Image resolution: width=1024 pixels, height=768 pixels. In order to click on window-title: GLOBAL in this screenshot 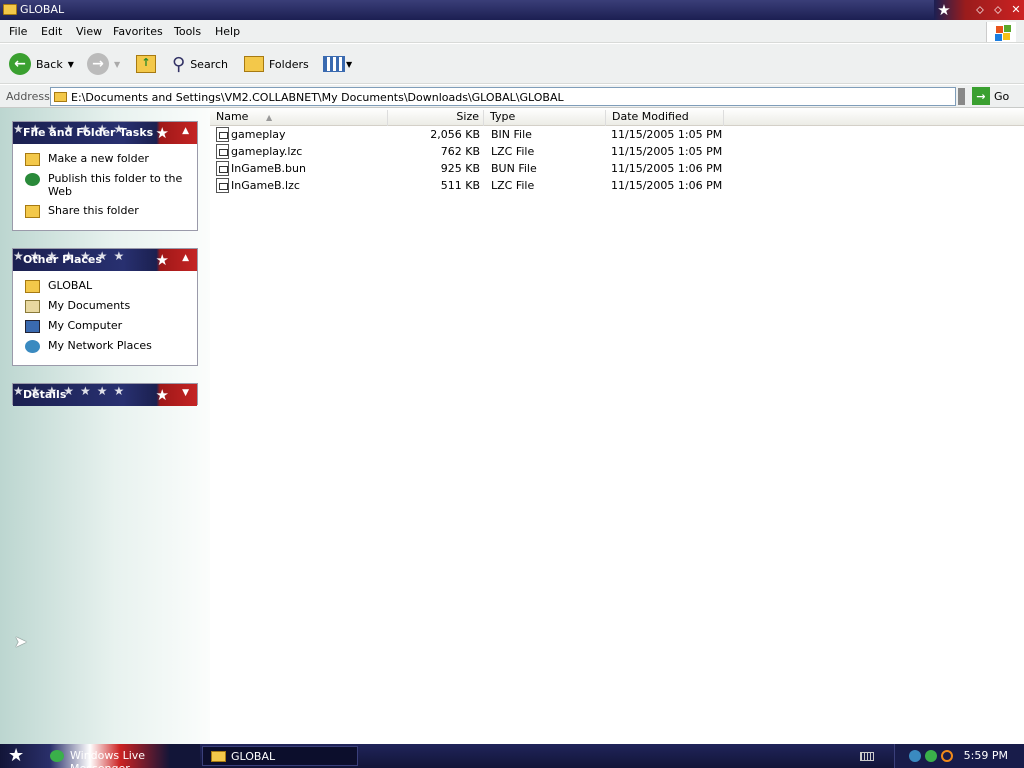, I will do `click(42, 9)`.